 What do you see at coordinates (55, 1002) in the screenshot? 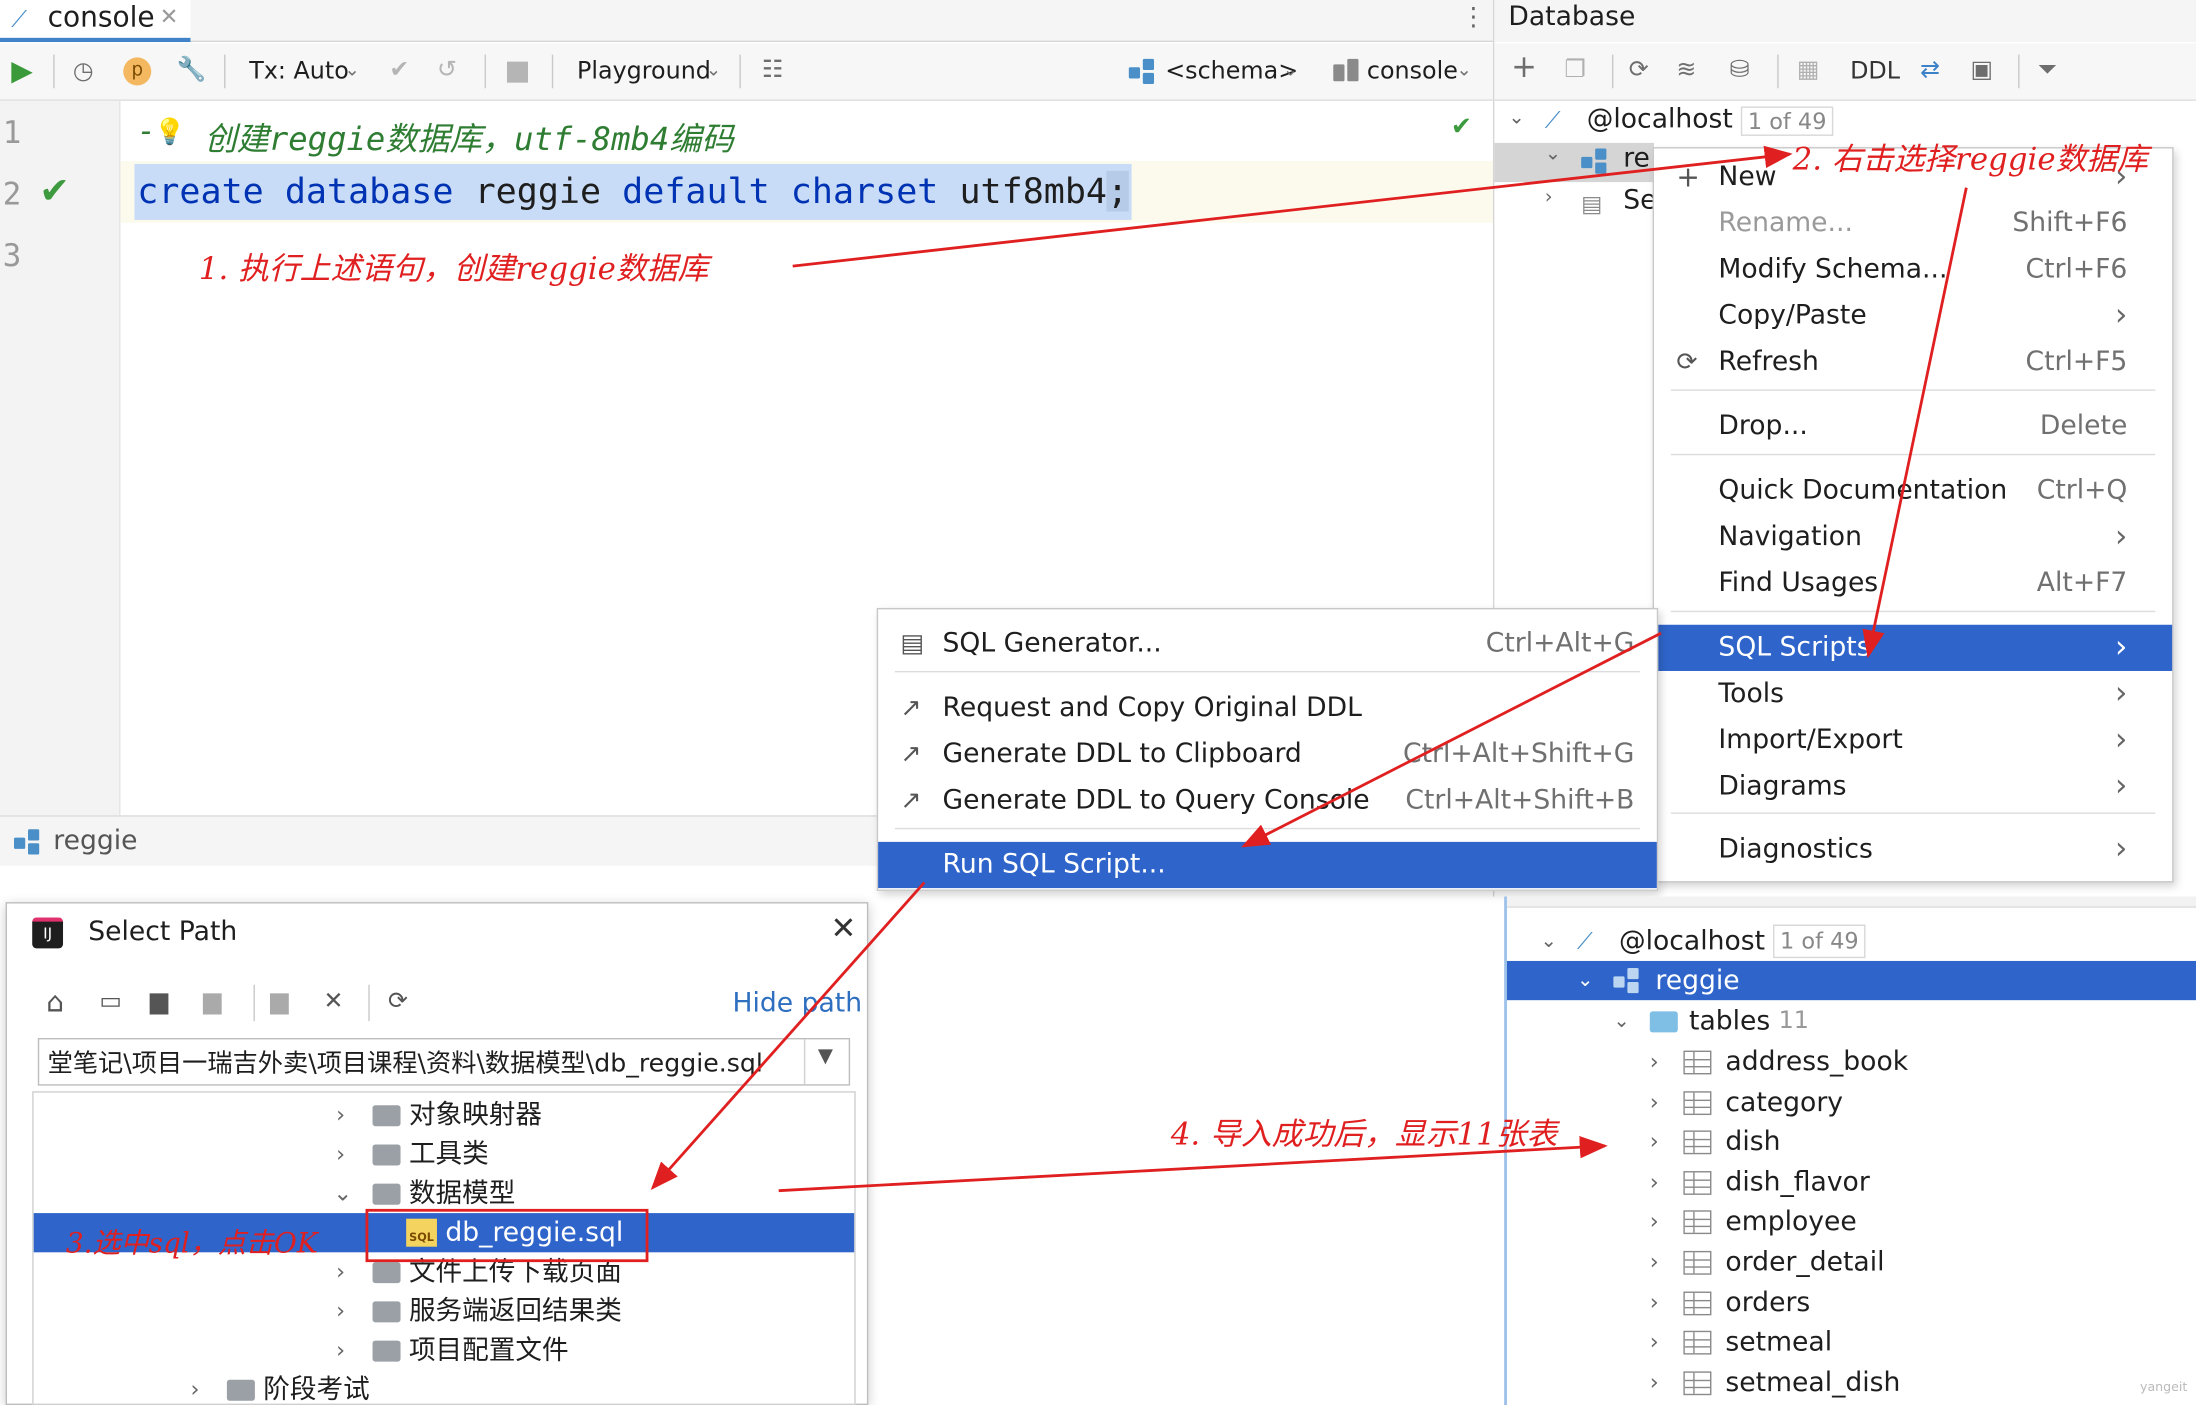
I see `home-icon: ⌂` at bounding box center [55, 1002].